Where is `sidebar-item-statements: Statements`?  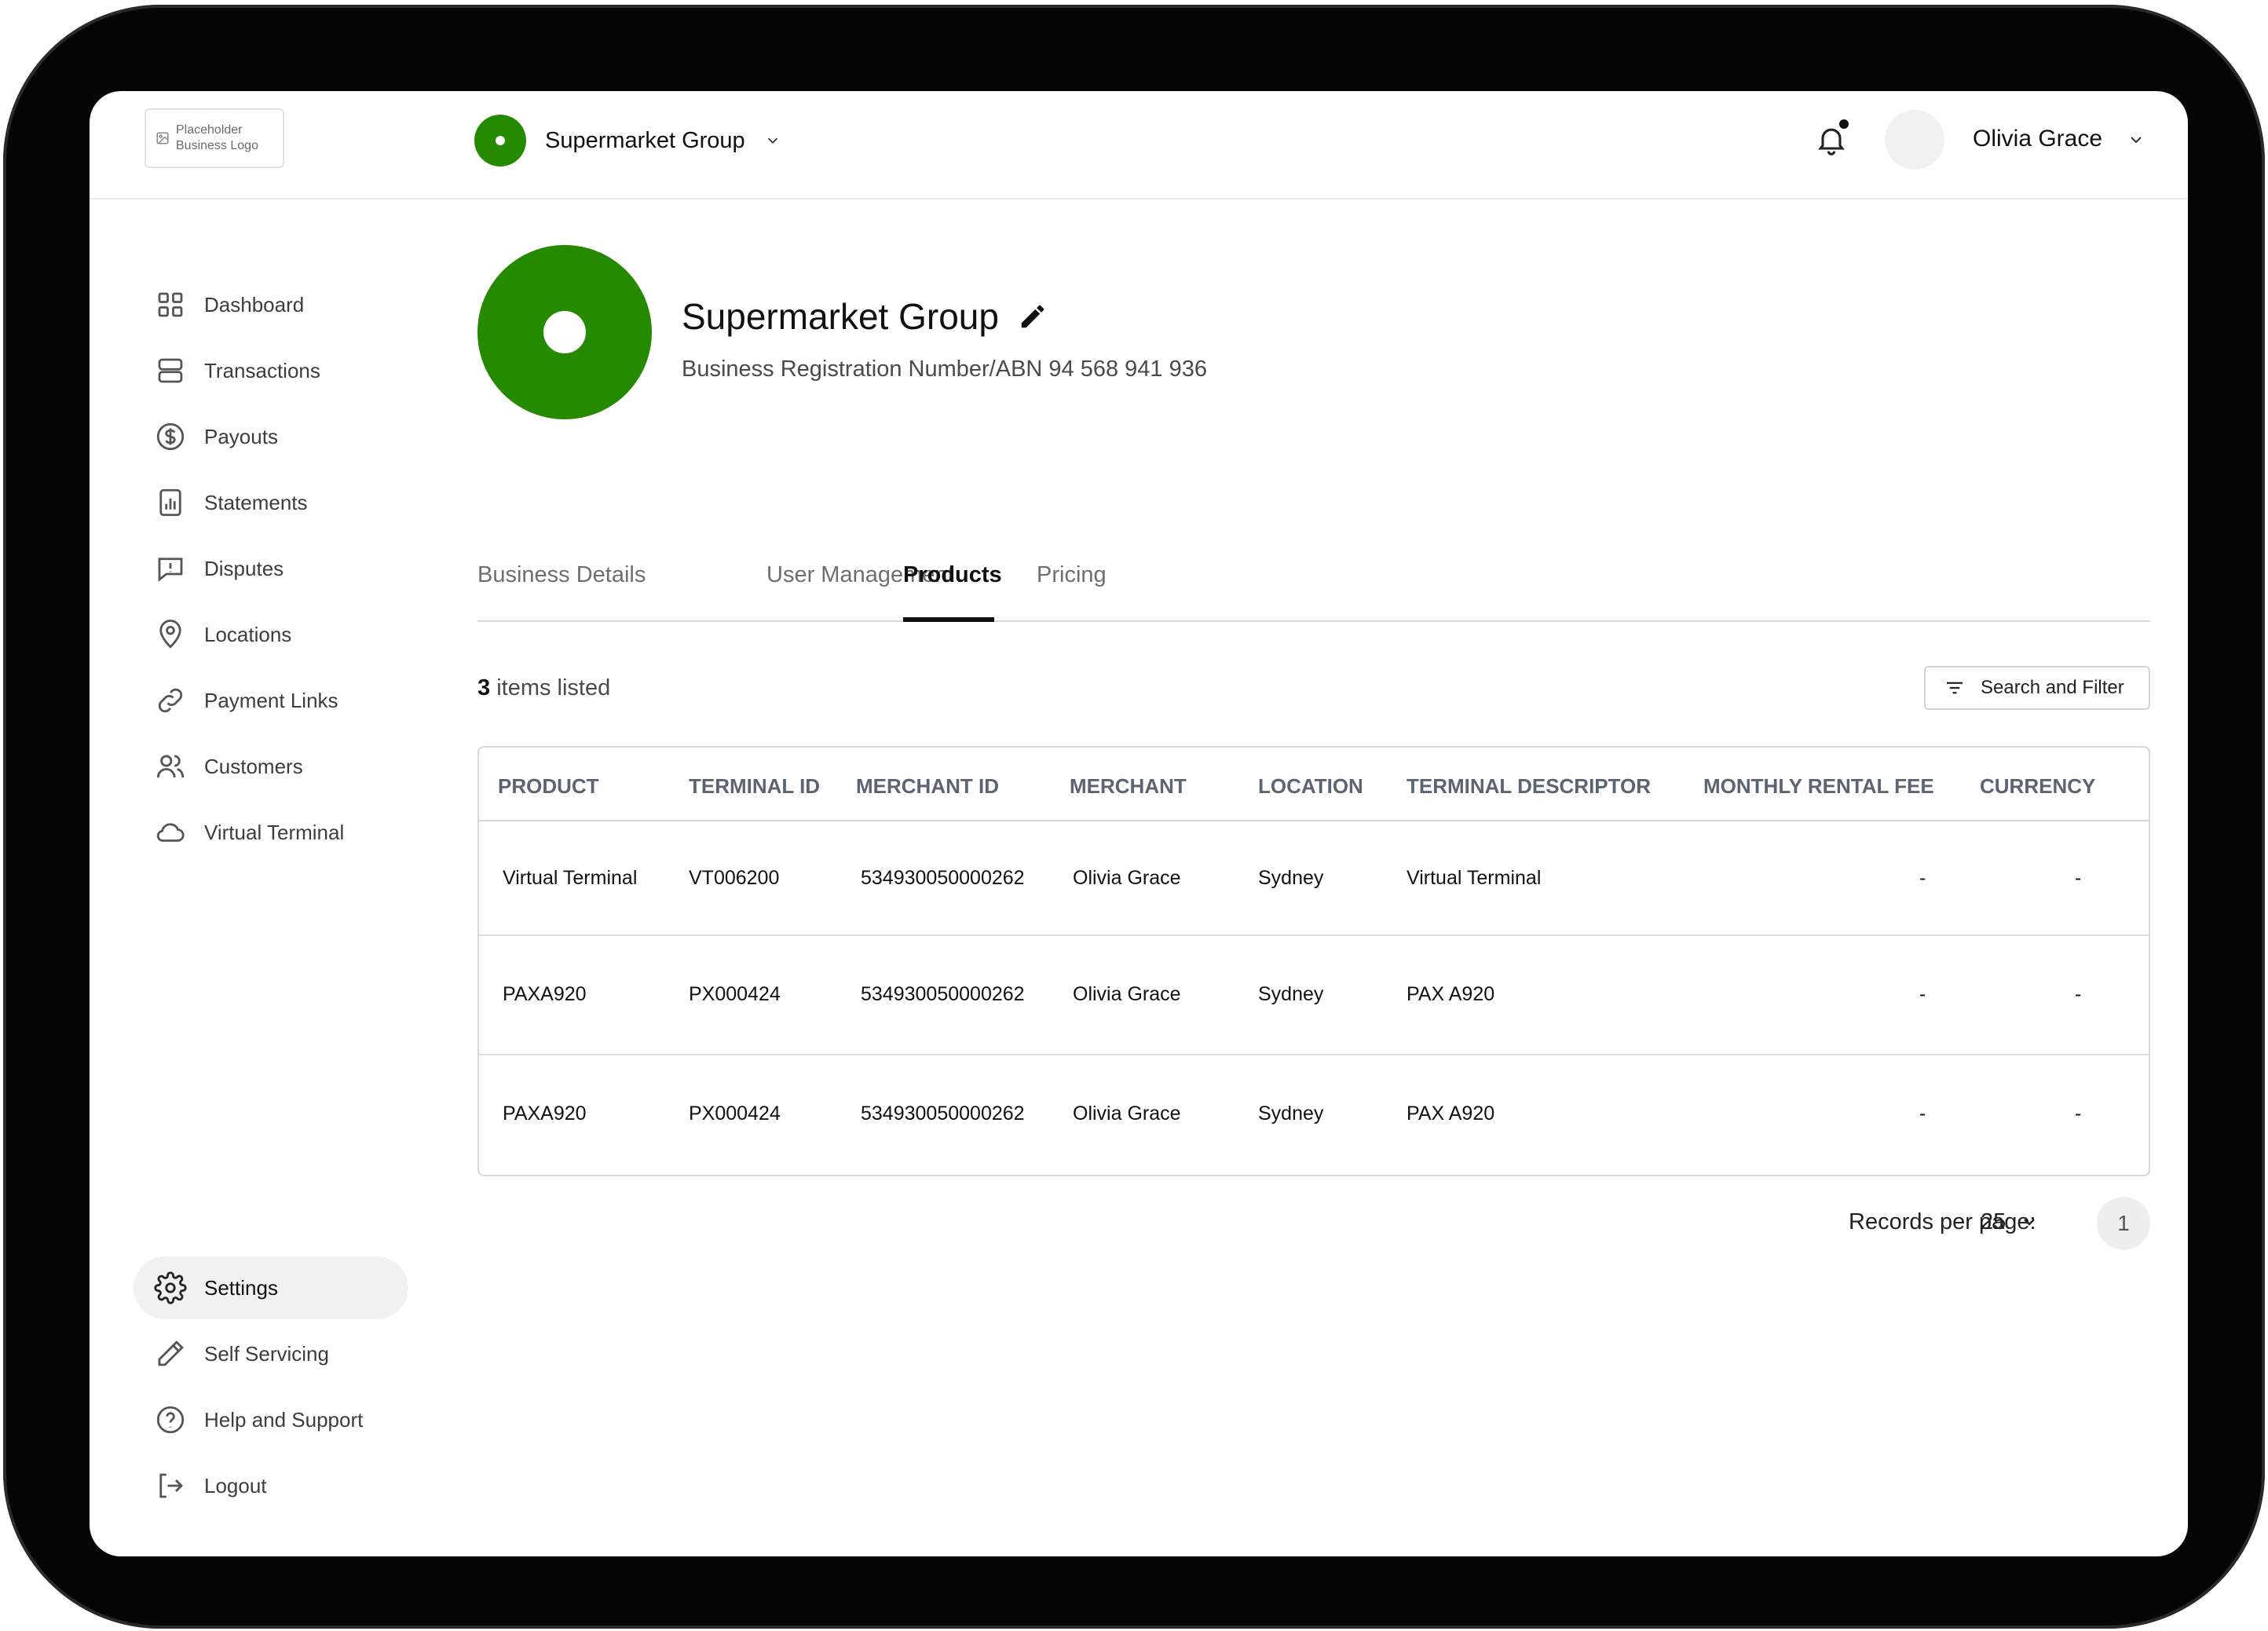 sidebar-item-statements: Statements is located at coordinates (271, 503).